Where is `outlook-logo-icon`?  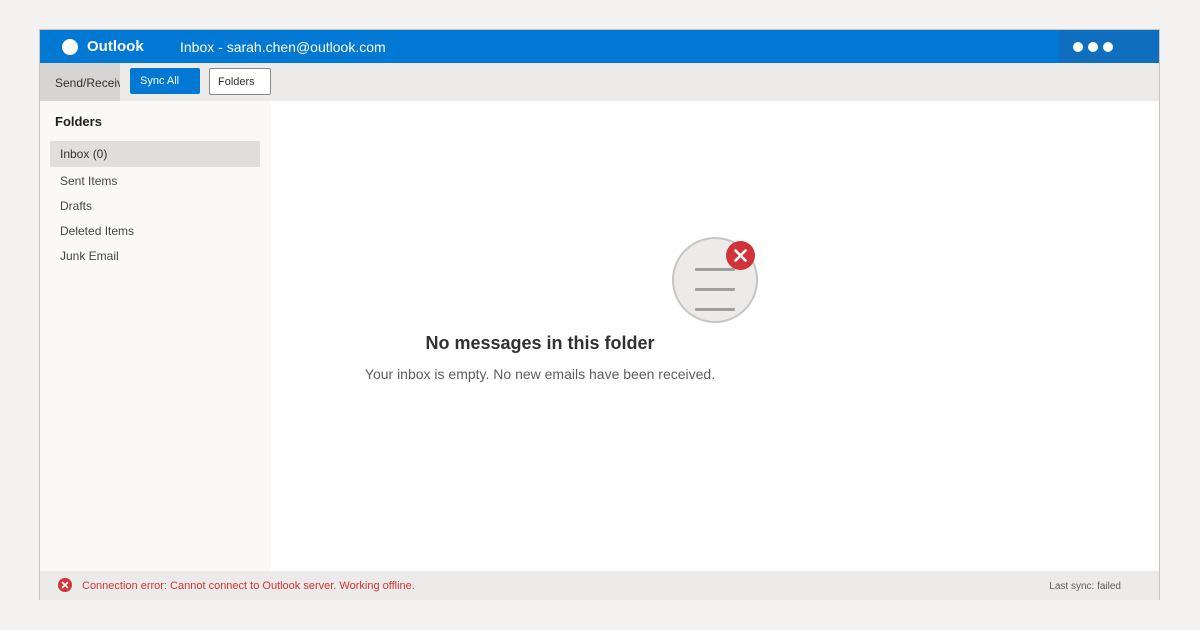 outlook-logo-icon is located at coordinates (70, 47).